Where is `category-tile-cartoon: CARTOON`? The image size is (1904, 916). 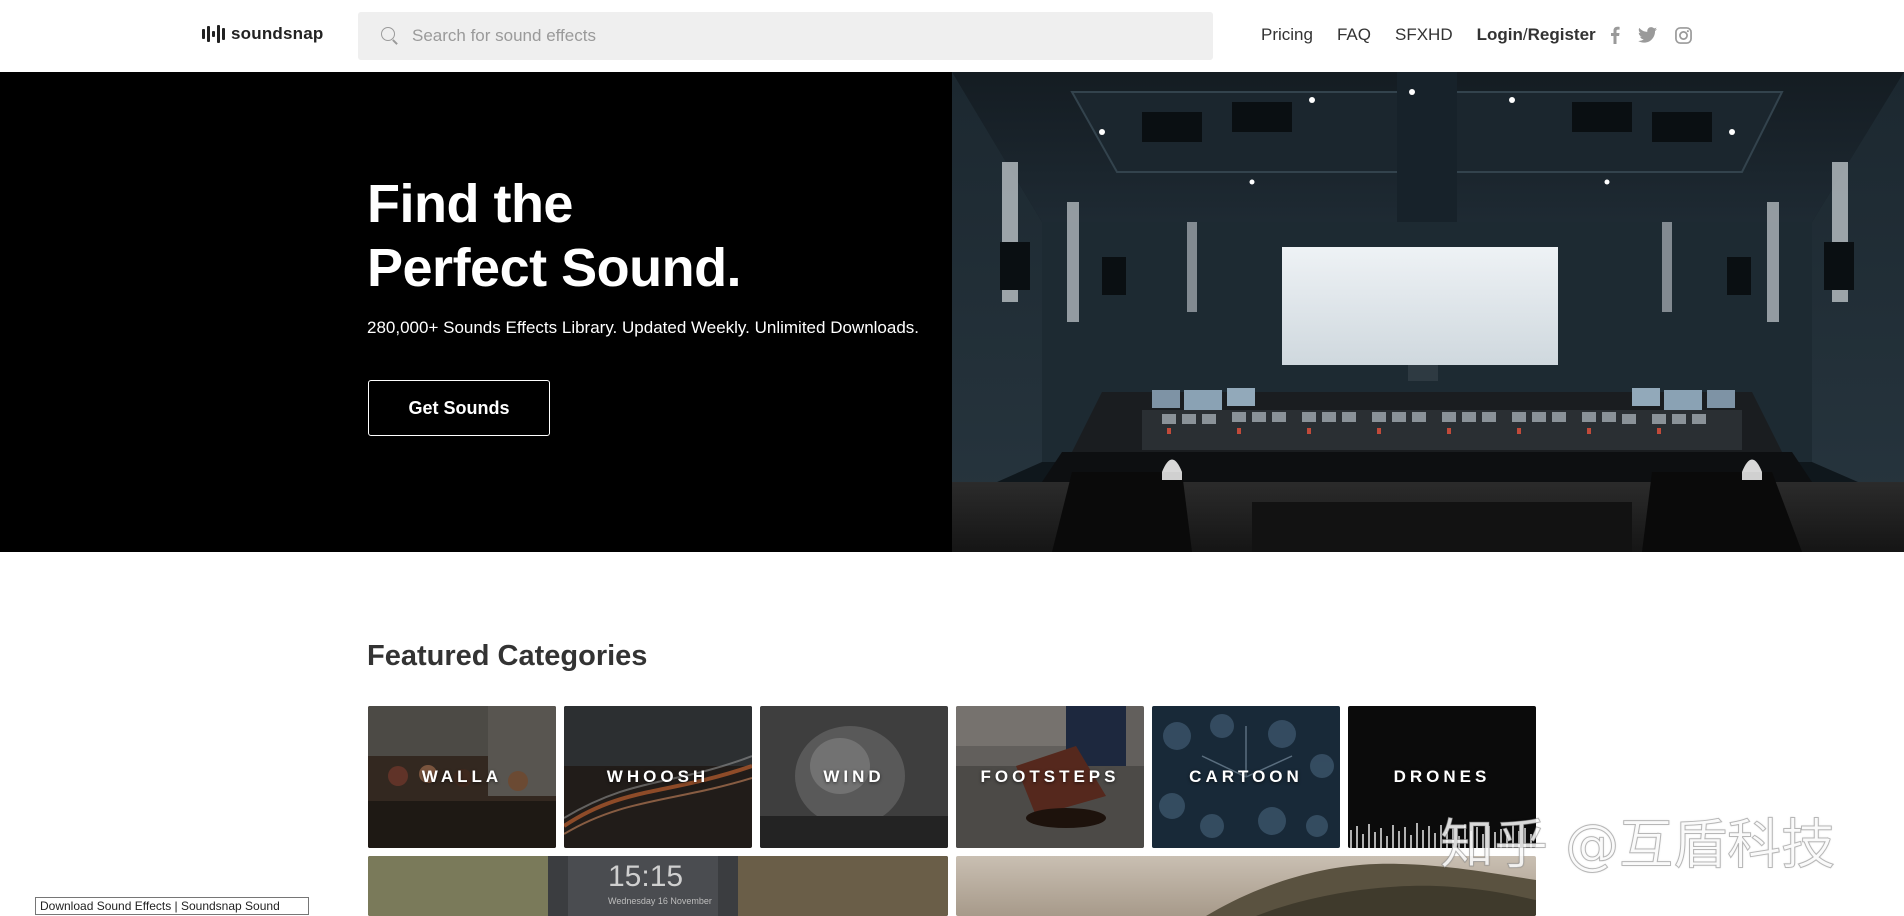
category-tile-cartoon: CARTOON is located at coordinates (1246, 777).